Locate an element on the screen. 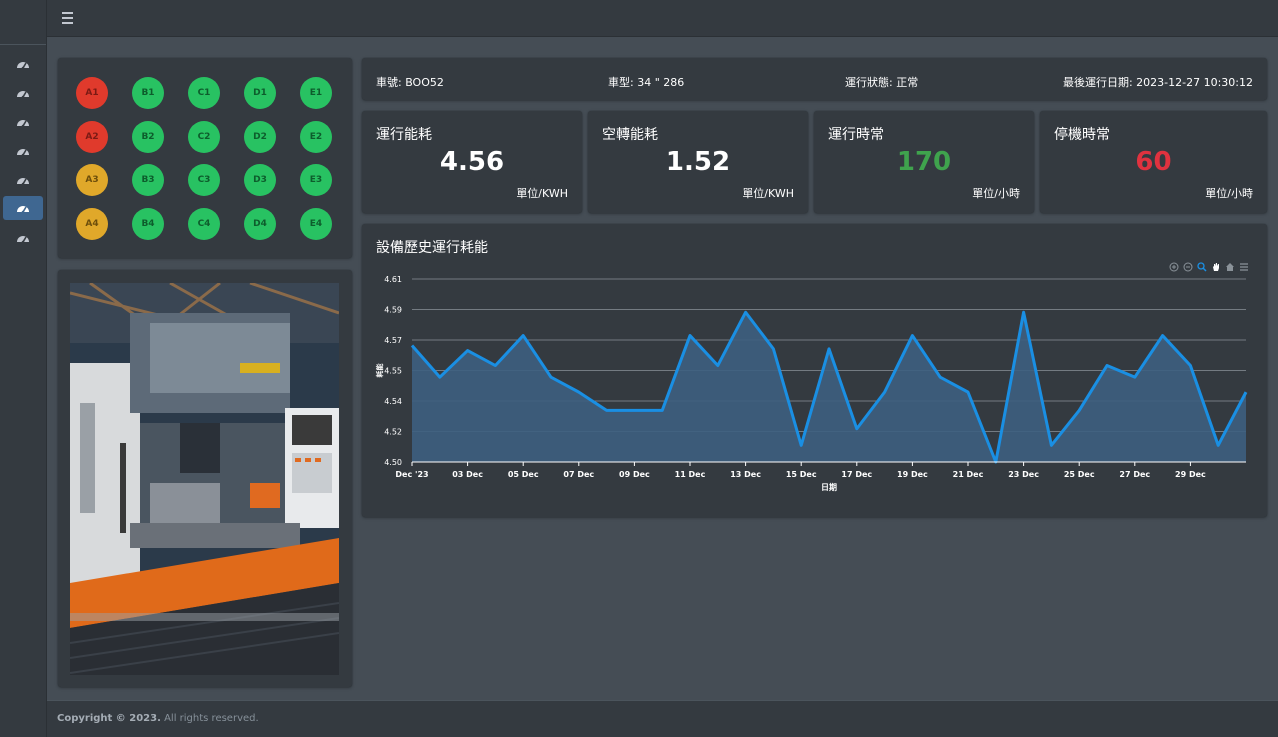 The image size is (1278, 737). sensor-indicator-c2: C2 is located at coordinates (204, 136).